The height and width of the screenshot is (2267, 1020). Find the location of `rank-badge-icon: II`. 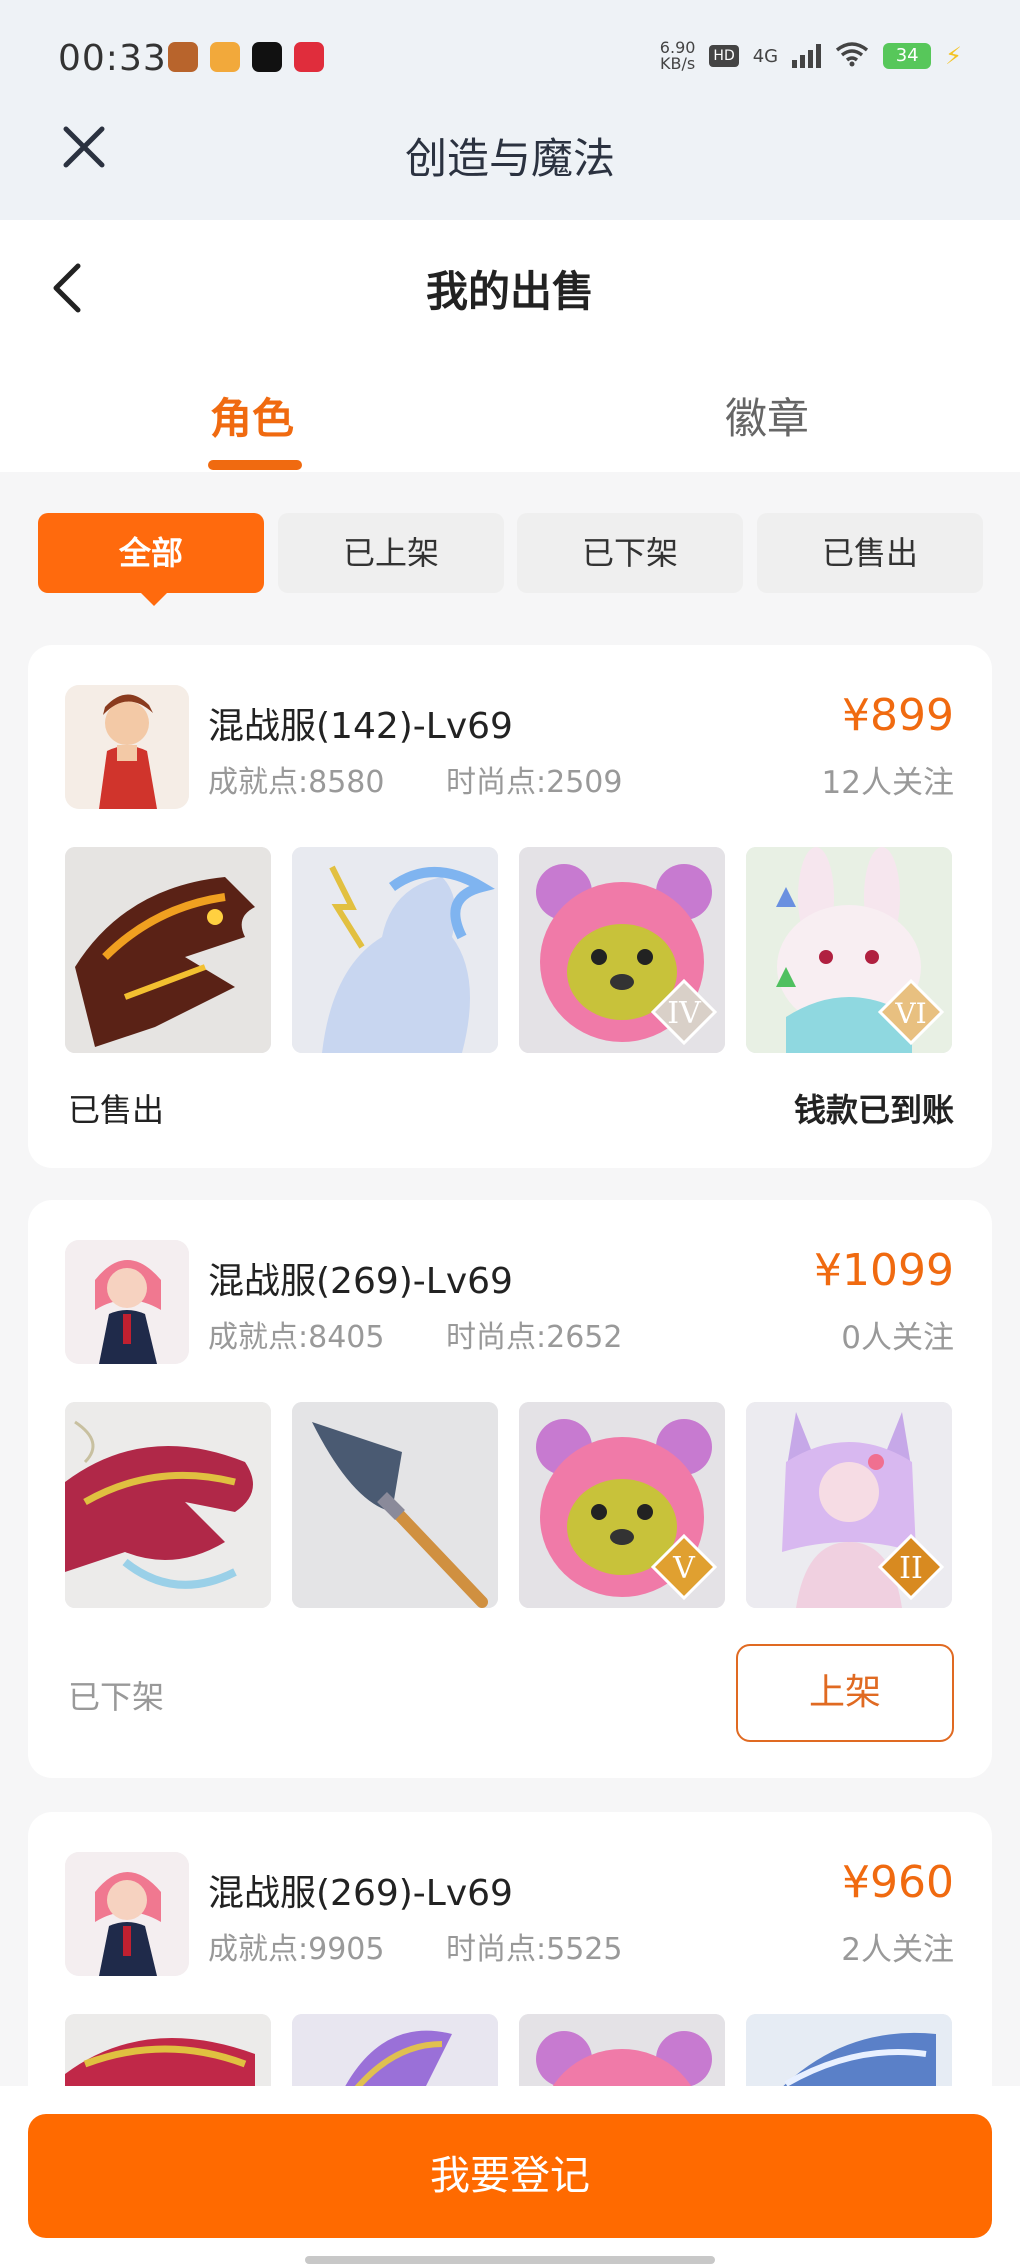

rank-badge-icon: II is located at coordinates (911, 1567).